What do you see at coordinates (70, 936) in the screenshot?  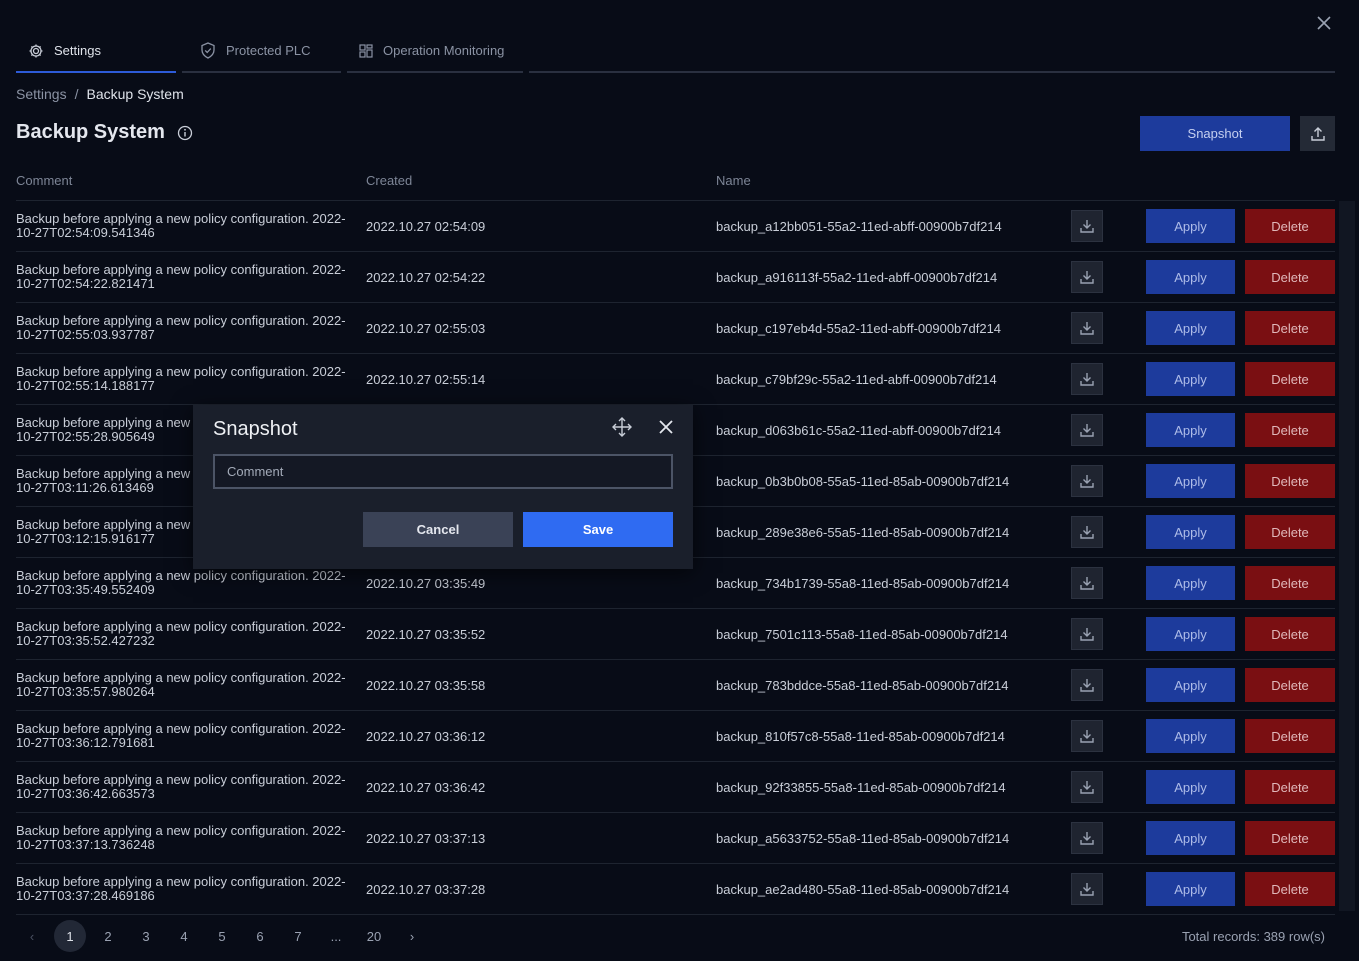 I see `page-button: 1` at bounding box center [70, 936].